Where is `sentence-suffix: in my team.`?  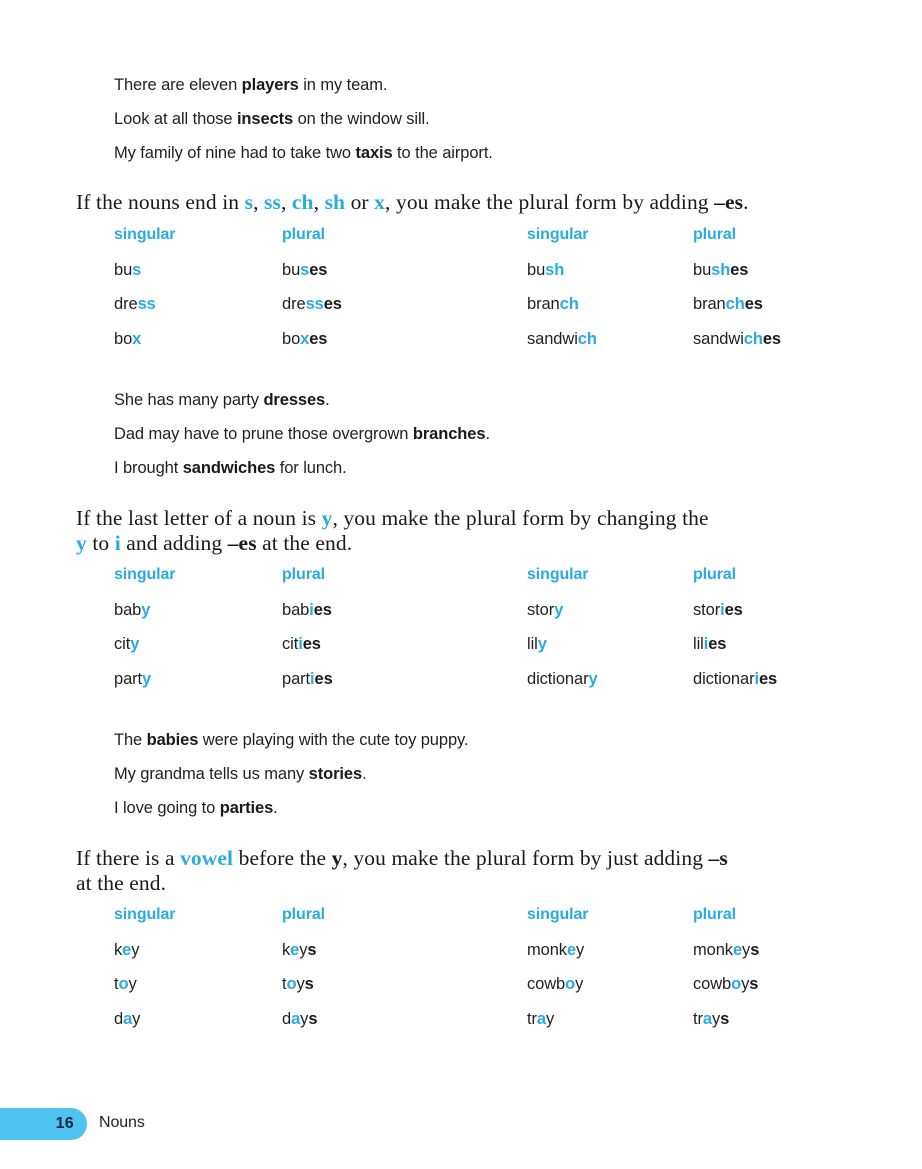
sentence-suffix: in my team. is located at coordinates (343, 85).